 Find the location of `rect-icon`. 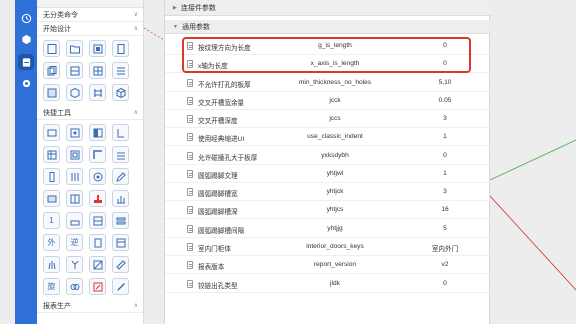

rect-icon is located at coordinates (51, 198).